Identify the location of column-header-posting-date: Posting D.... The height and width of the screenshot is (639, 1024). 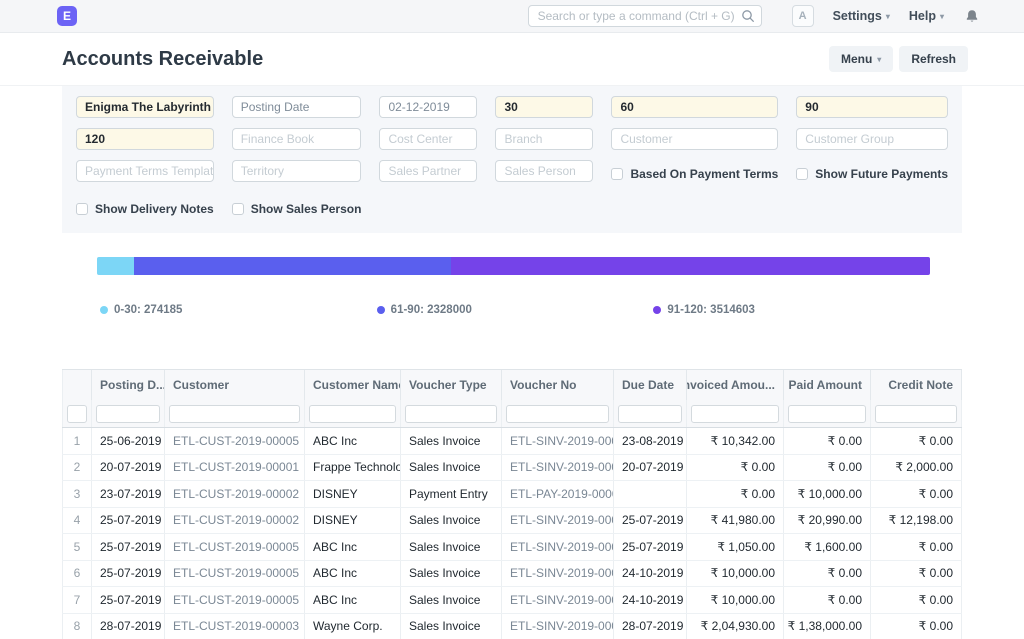
(128, 385).